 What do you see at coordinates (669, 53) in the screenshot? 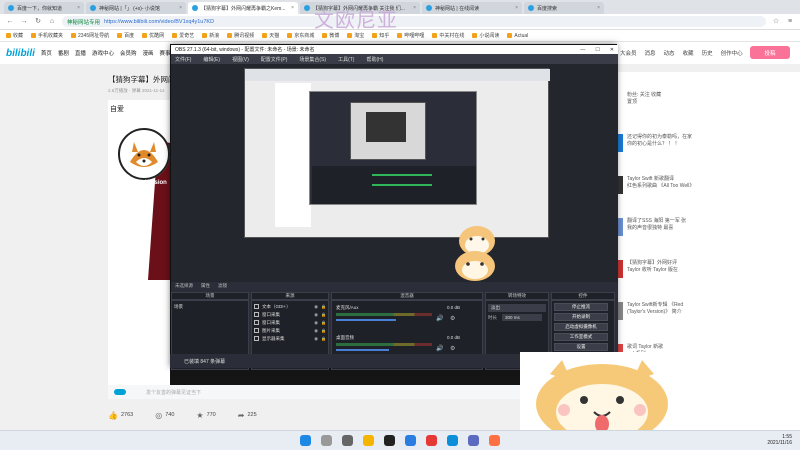
I see `bili-right-nav-item: 动态` at bounding box center [669, 53].